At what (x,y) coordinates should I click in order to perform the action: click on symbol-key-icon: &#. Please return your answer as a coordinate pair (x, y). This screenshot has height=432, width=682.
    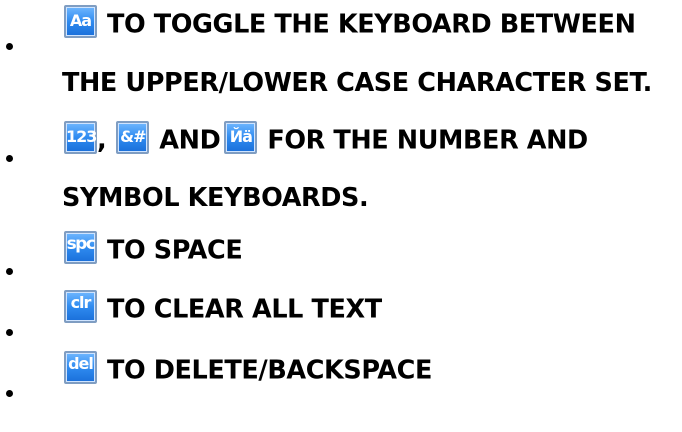
    Looking at the image, I should click on (133, 137).